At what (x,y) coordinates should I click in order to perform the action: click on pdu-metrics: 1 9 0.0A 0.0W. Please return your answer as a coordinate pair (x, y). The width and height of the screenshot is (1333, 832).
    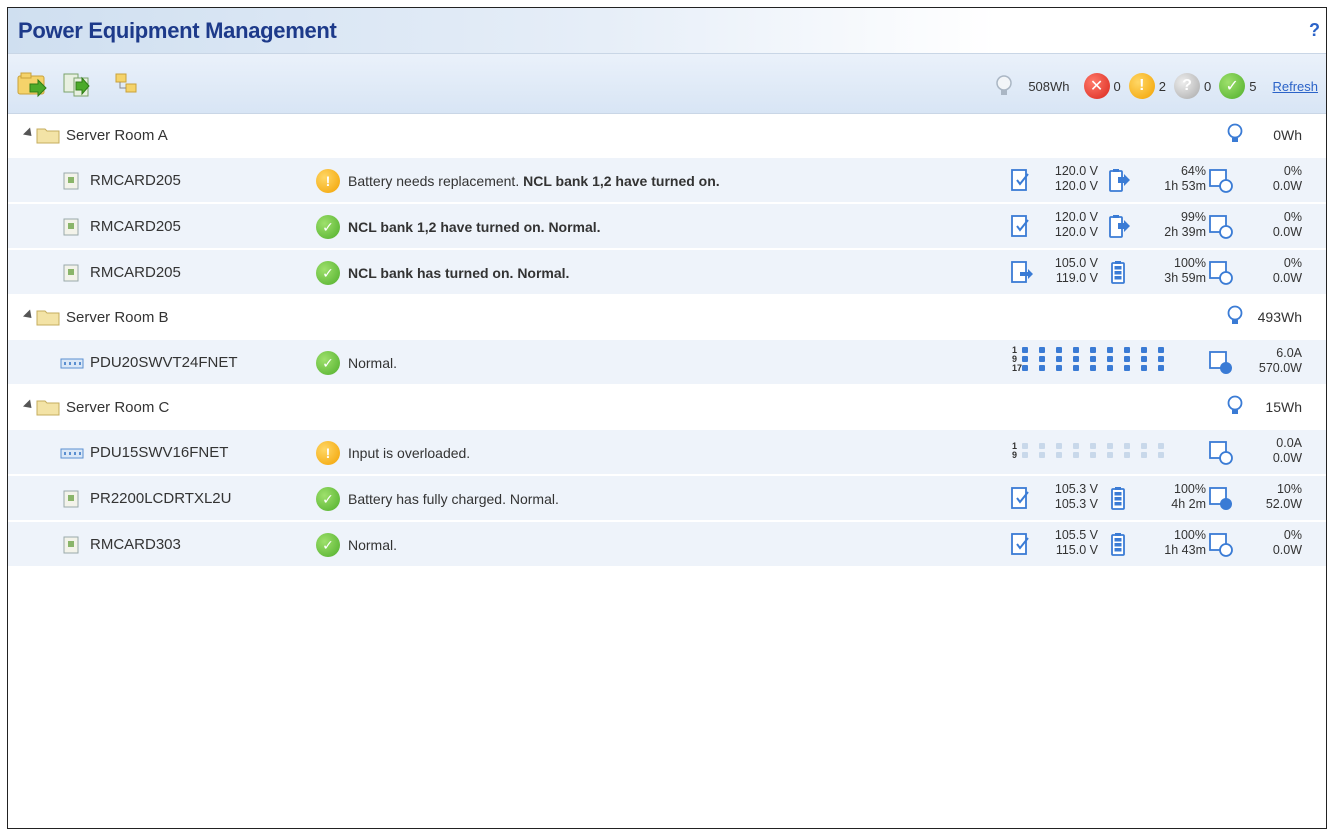
    Looking at the image, I should click on (1154, 453).